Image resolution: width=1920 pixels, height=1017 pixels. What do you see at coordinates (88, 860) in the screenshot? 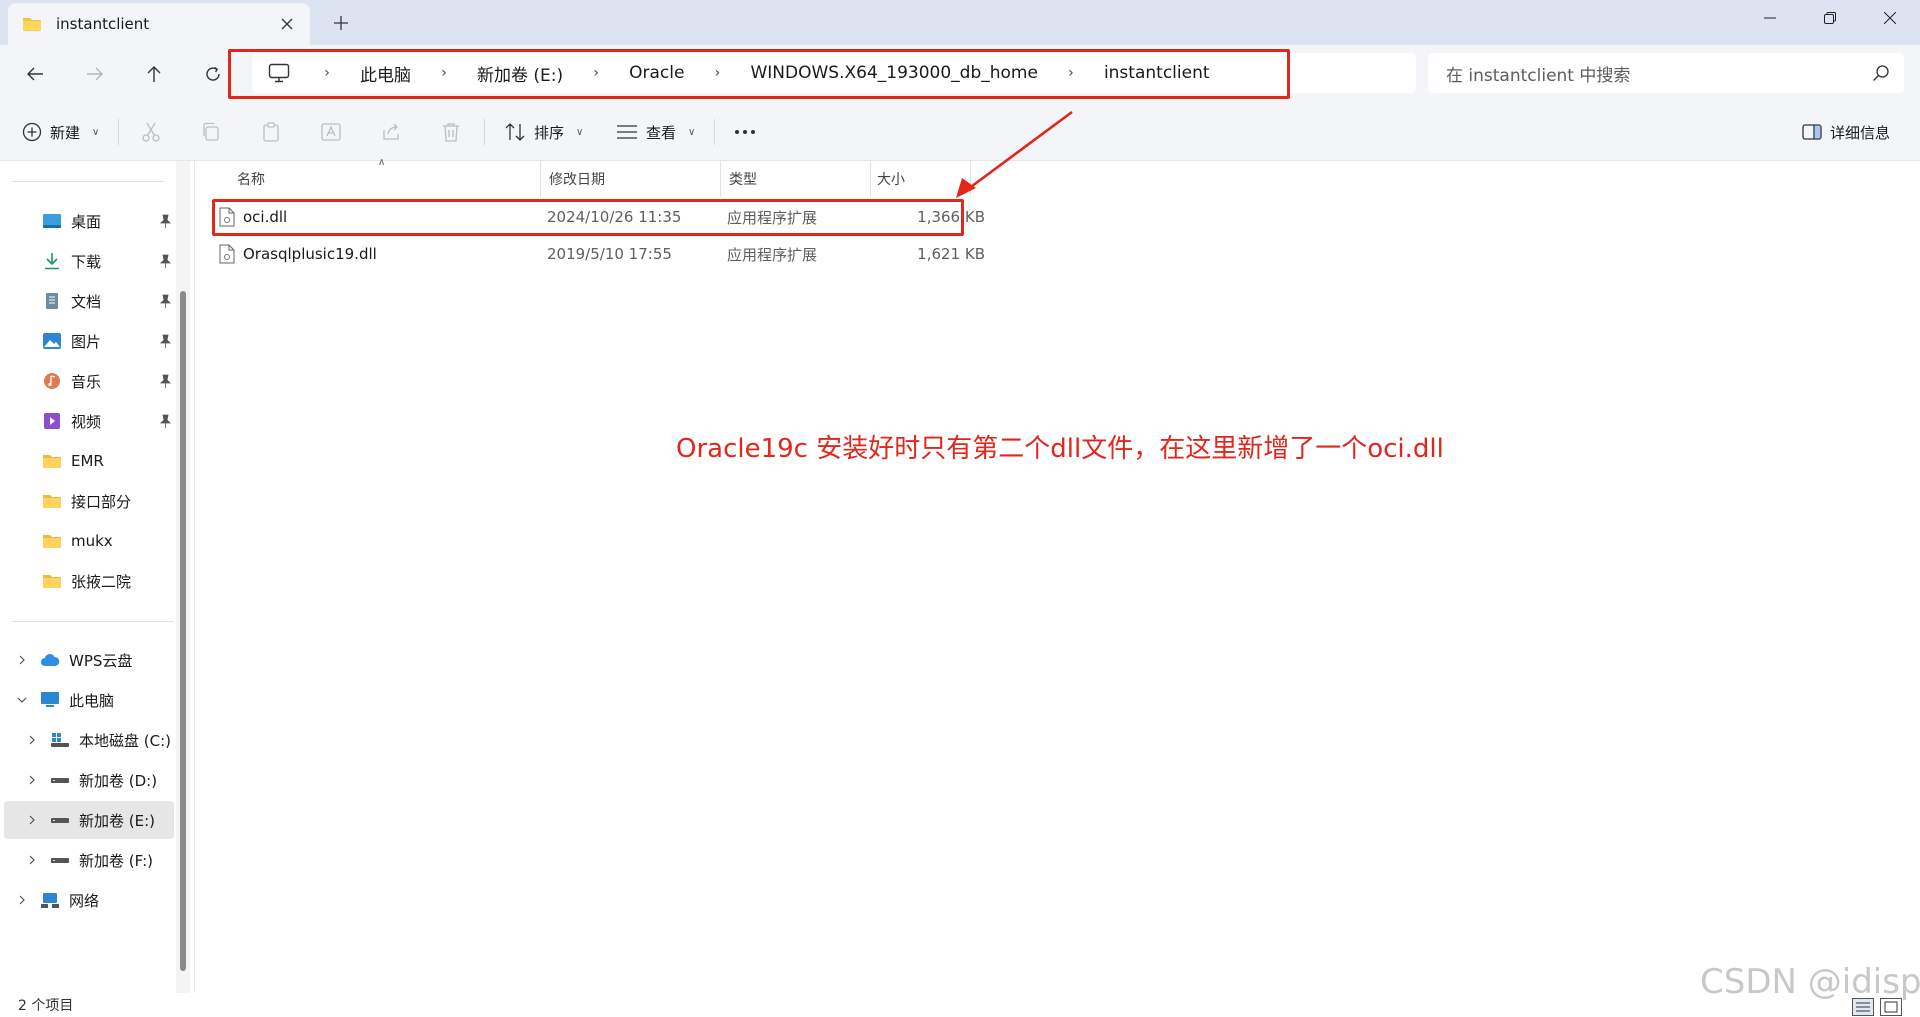
I see `sidebar-item-drive-f: 新加卷 (F:)` at bounding box center [88, 860].